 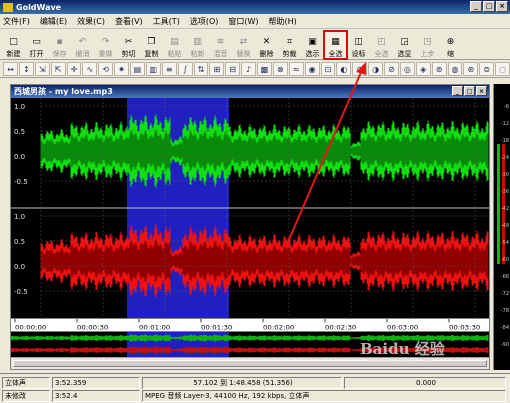 What do you see at coordinates (16, 21) in the screenshot?
I see `menu-file: 文件(F)` at bounding box center [16, 21].